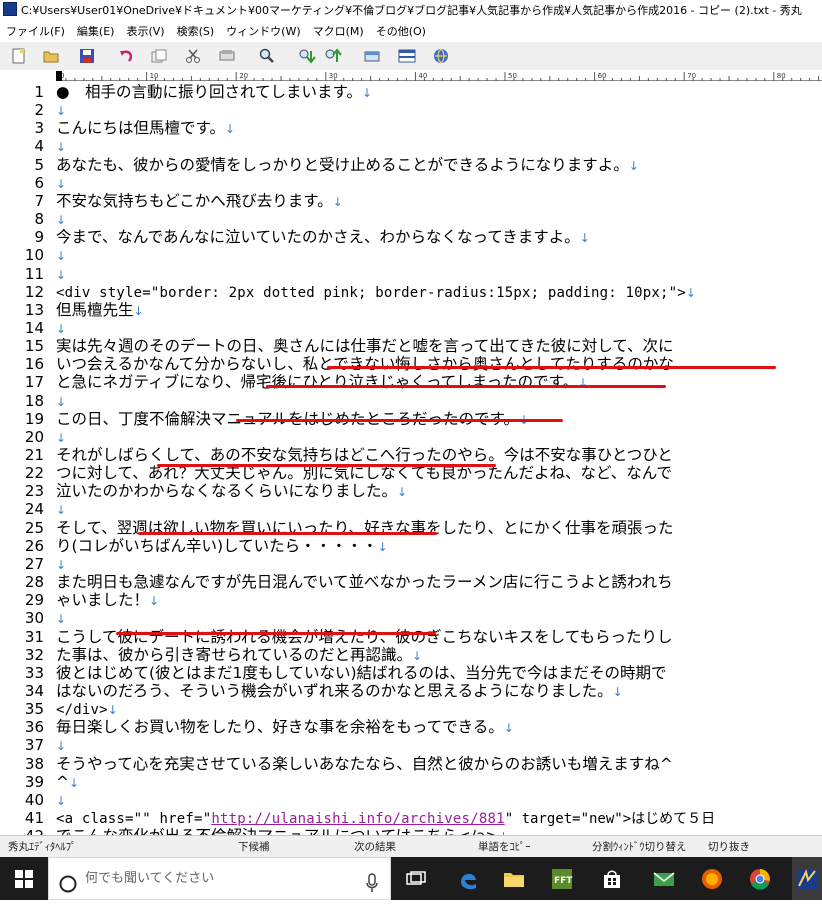 The width and height of the screenshot is (822, 910). I want to click on menu-file: ファイル(F), so click(35, 32).